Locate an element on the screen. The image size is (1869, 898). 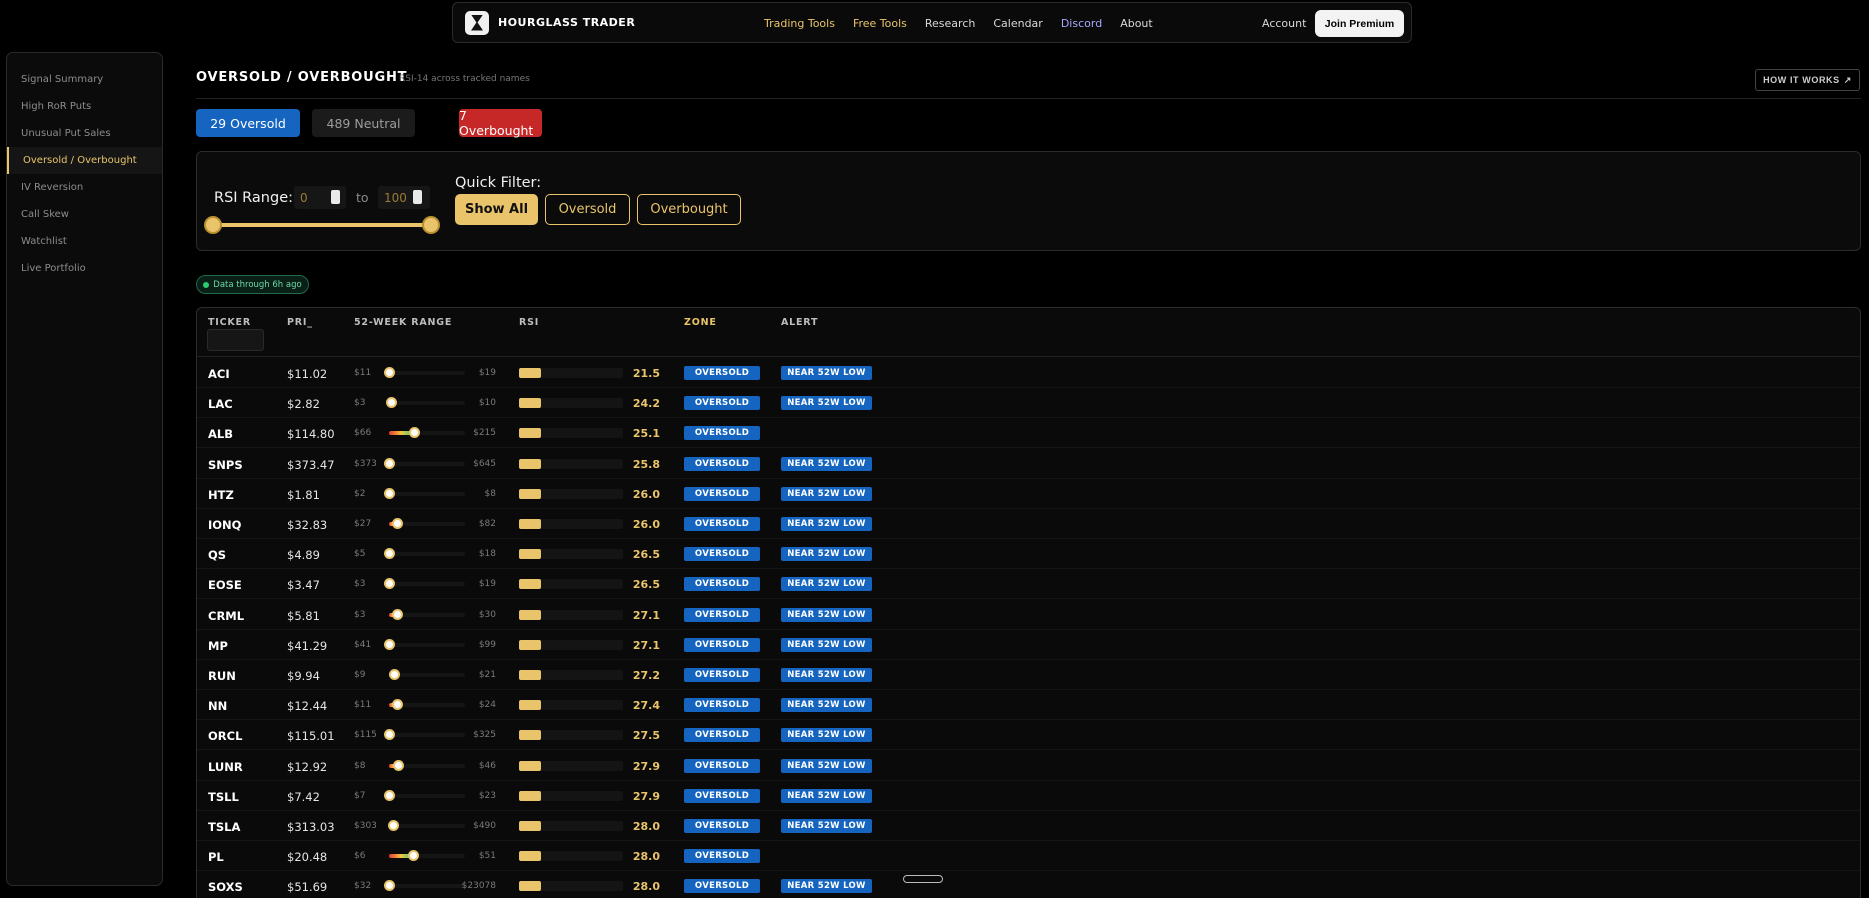
sidebar-item-iv-reversion: IV Reversion is located at coordinates (84, 187).